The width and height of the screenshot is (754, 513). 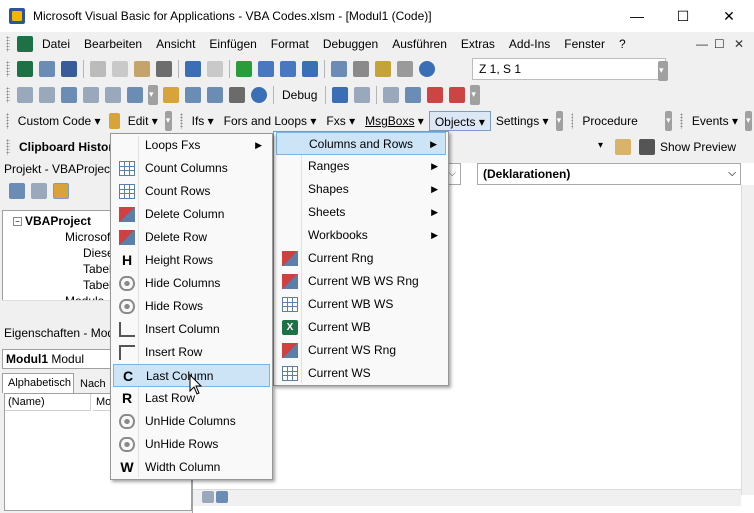 What do you see at coordinates (739, 44) in the screenshot?
I see `mdi-close-button: ✕` at bounding box center [739, 44].